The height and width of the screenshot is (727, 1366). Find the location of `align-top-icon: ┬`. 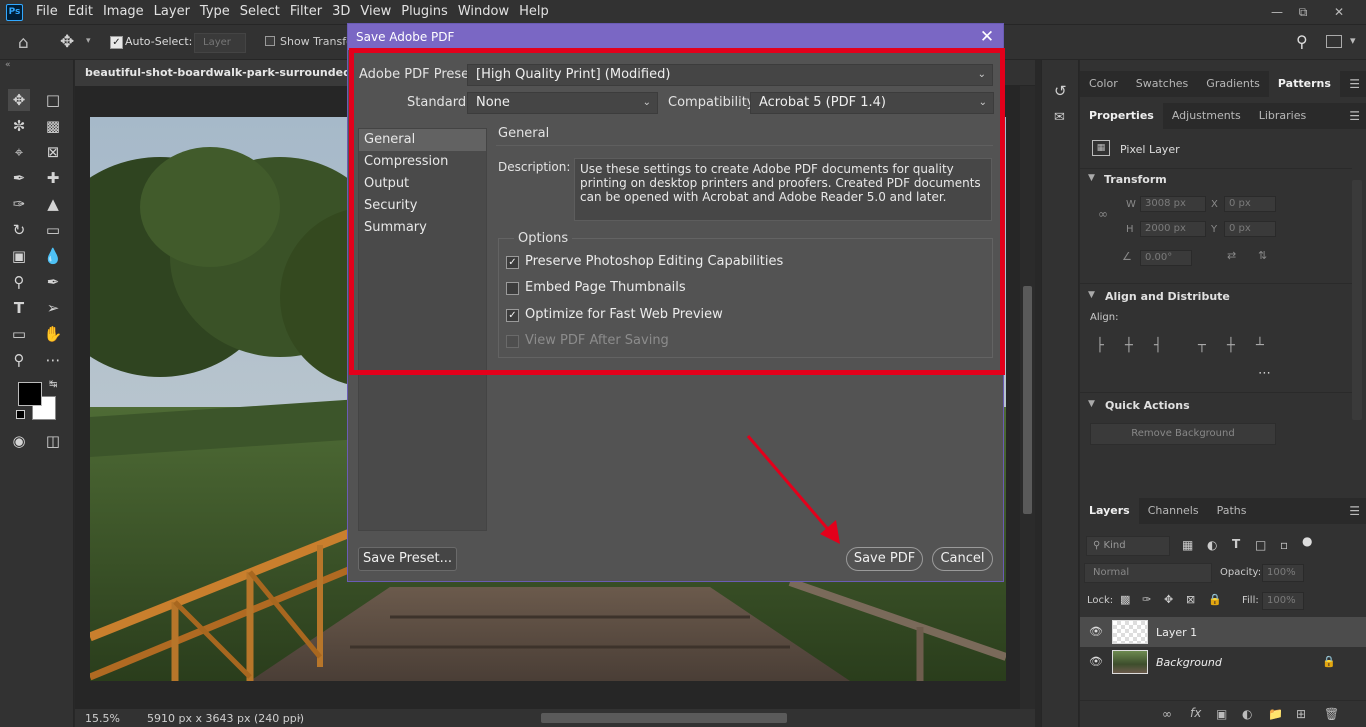

align-top-icon: ┬ is located at coordinates (1202, 345).